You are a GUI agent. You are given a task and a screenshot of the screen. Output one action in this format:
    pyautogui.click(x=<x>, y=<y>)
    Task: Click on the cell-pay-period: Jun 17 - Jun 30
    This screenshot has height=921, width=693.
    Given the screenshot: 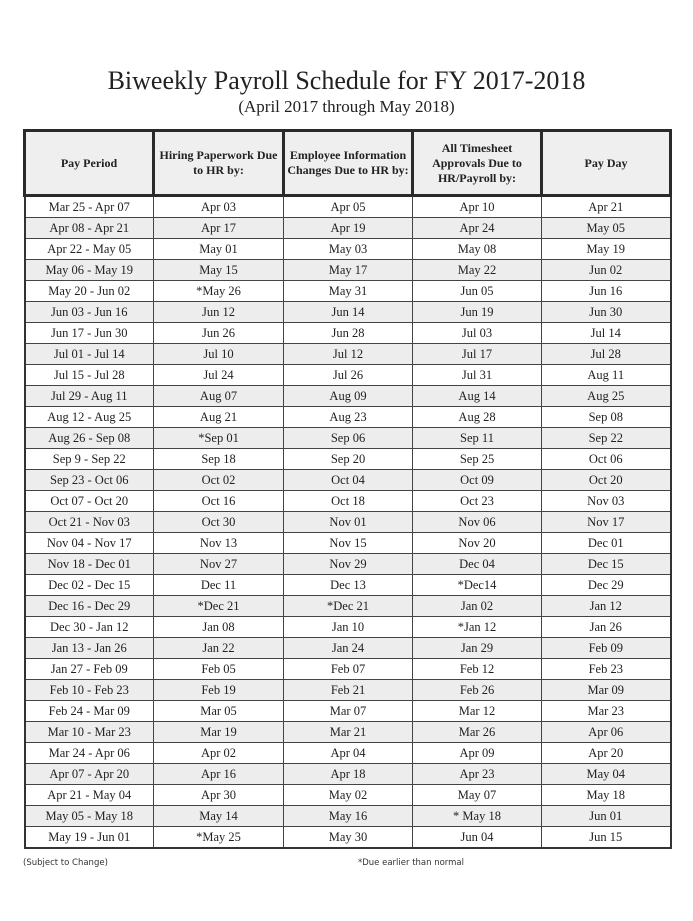 What is the action you would take?
    pyautogui.click(x=89, y=333)
    